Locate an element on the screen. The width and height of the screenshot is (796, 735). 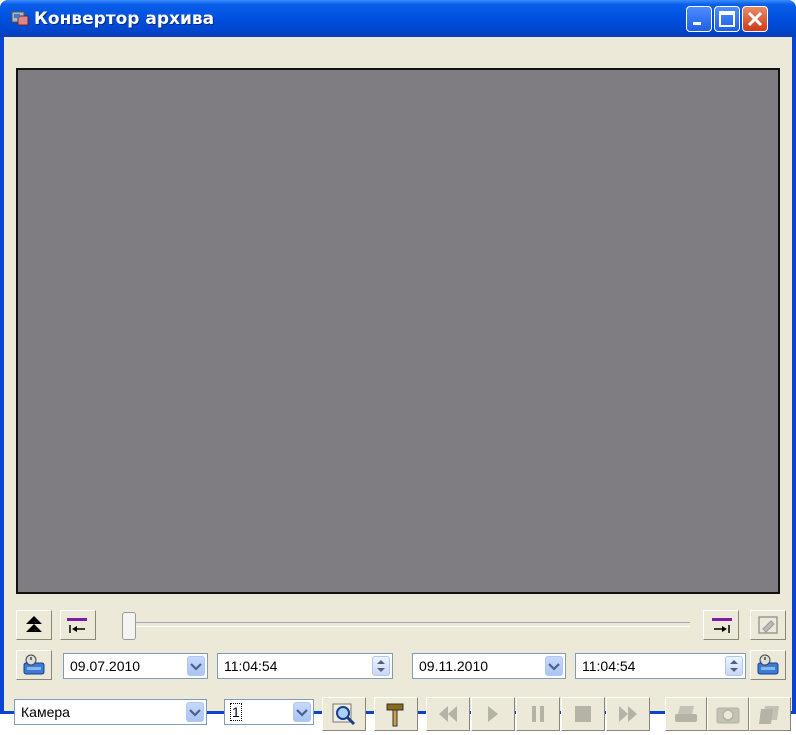
minimize-button is located at coordinates (699, 19).